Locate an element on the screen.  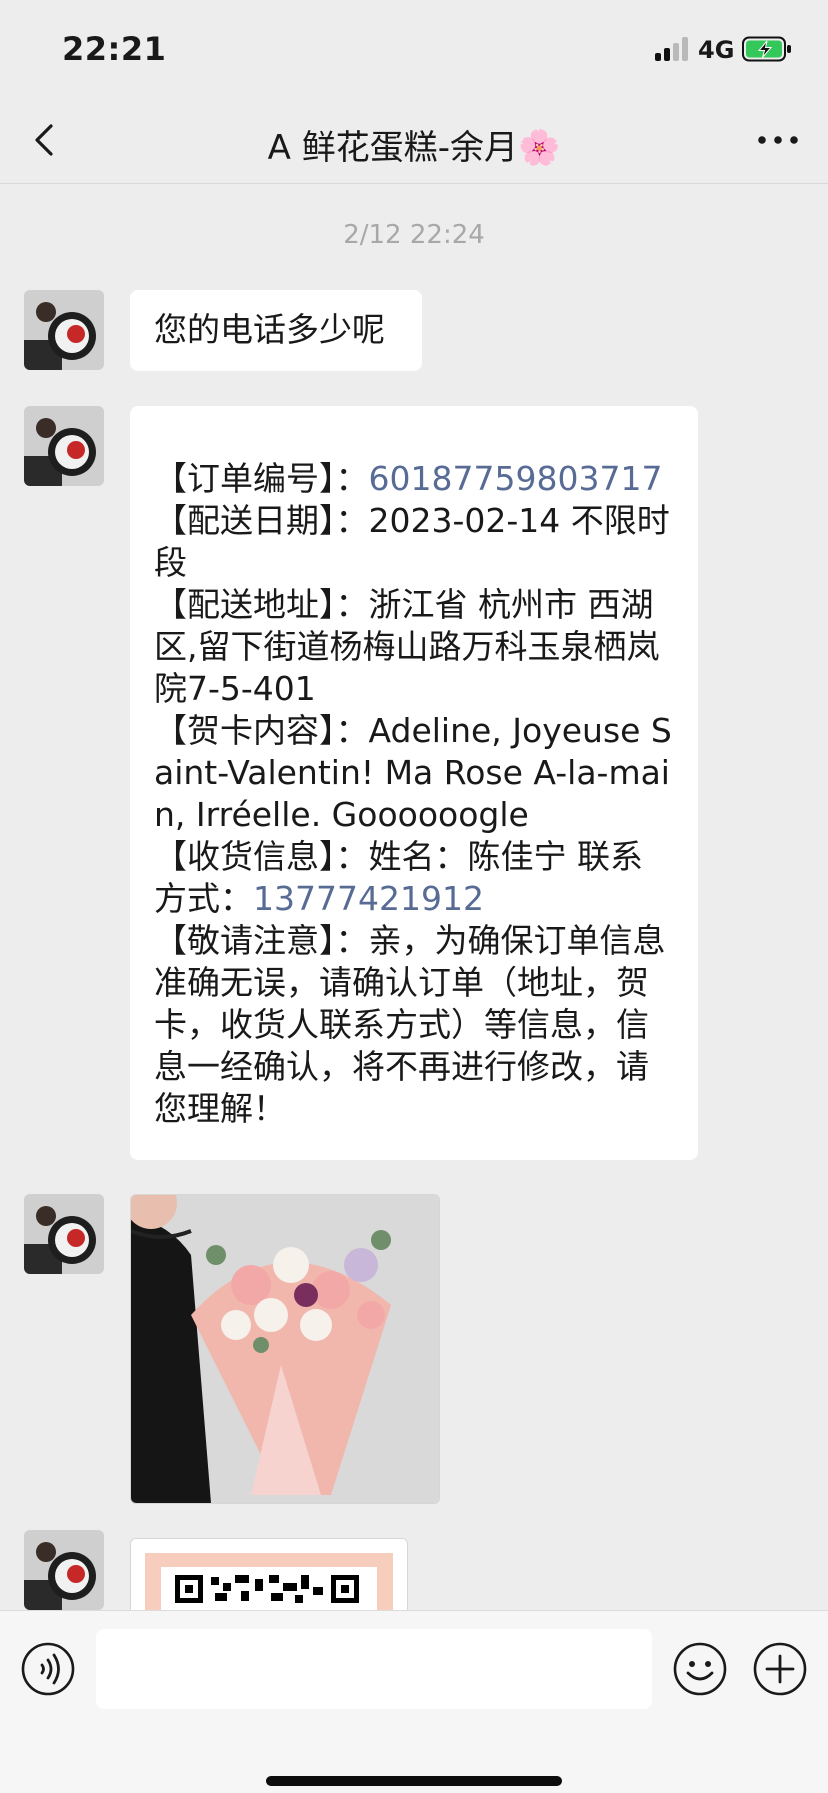
signal-icon is located at coordinates (672, 49).